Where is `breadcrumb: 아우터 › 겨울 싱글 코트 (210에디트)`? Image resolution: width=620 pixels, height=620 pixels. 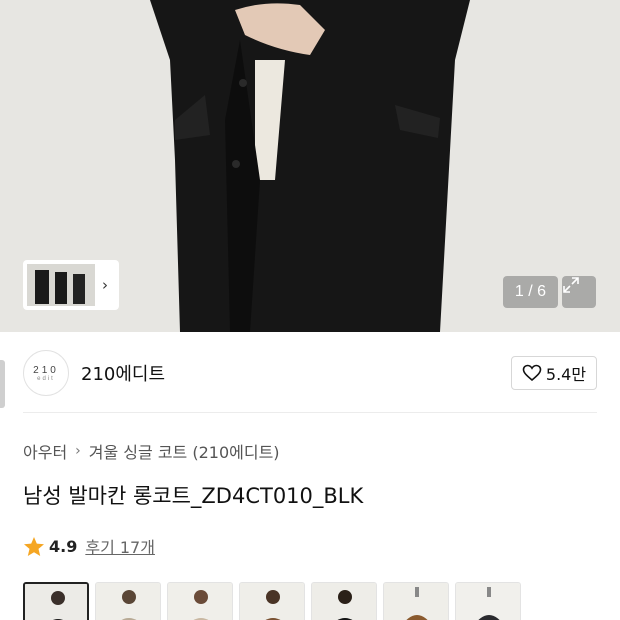 breadcrumb: 아우터 › 겨울 싱글 코트 (210에디트) is located at coordinates (151, 451).